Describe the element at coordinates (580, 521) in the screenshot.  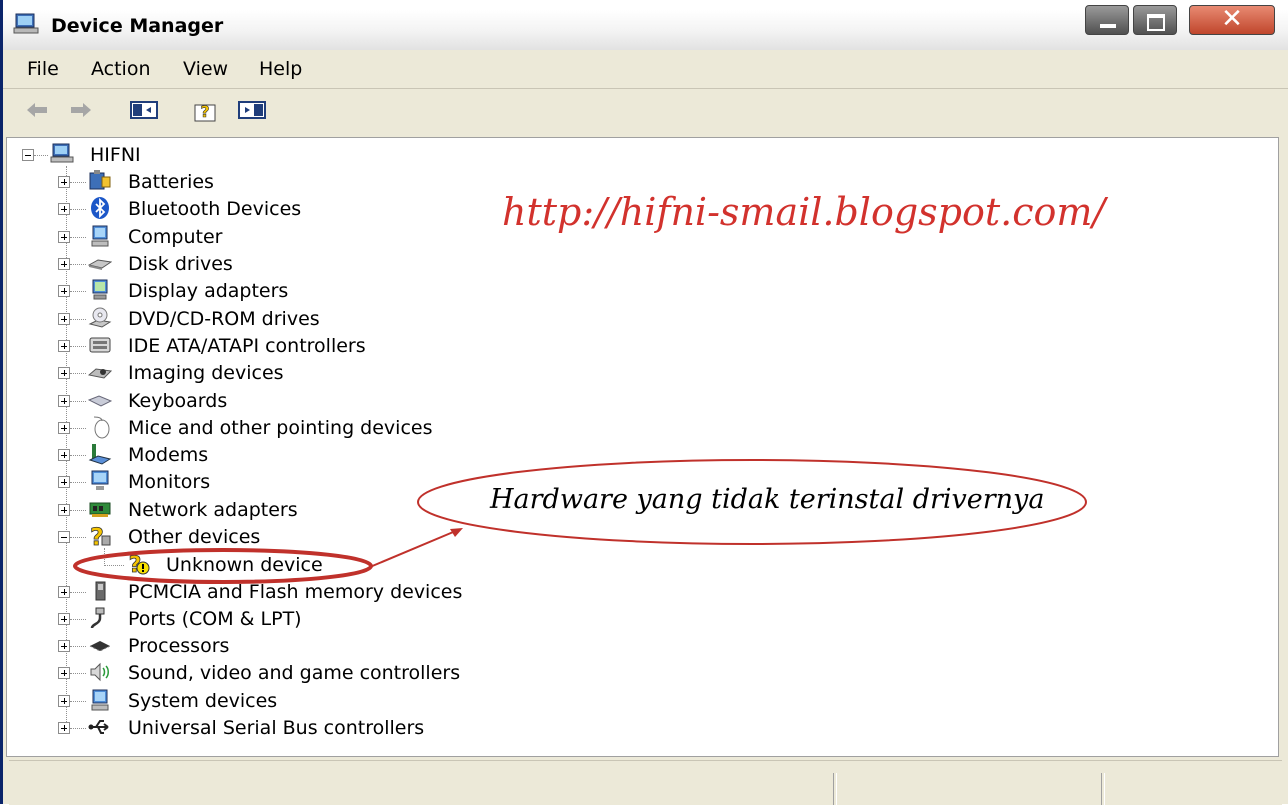
I see `annotation-overlay` at that location.